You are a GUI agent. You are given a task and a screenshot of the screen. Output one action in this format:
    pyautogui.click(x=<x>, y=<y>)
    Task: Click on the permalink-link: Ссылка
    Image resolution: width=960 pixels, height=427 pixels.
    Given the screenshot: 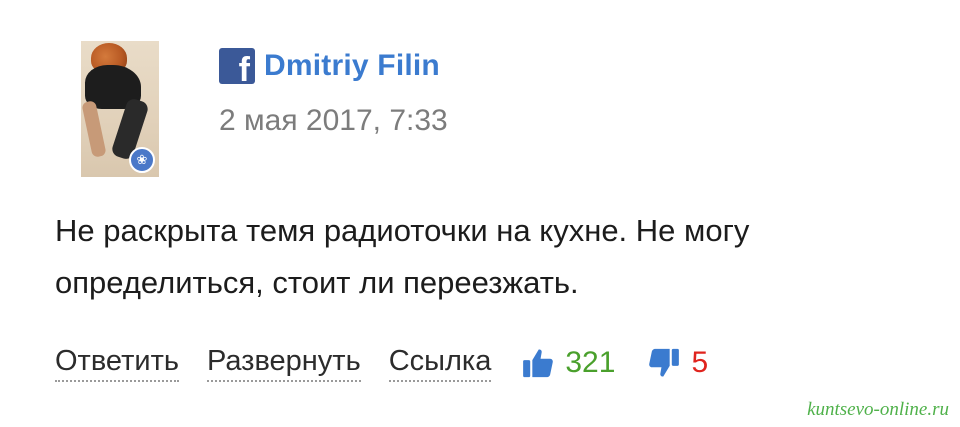 What is the action you would take?
    pyautogui.click(x=440, y=363)
    